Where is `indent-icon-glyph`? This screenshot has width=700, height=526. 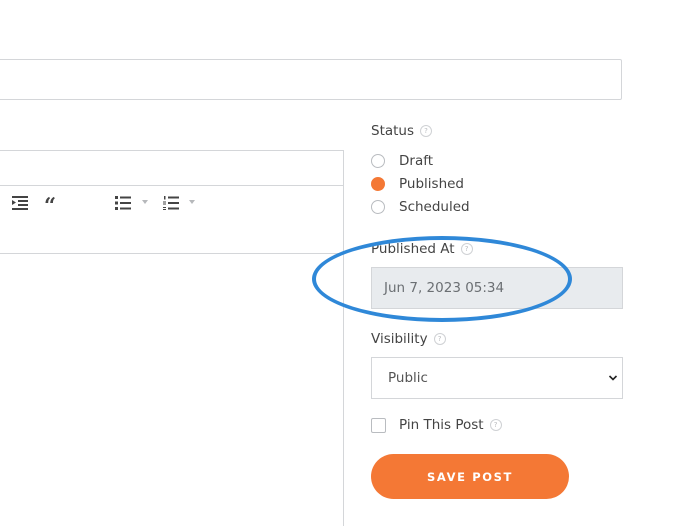
indent-icon-glyph is located at coordinates (20, 203).